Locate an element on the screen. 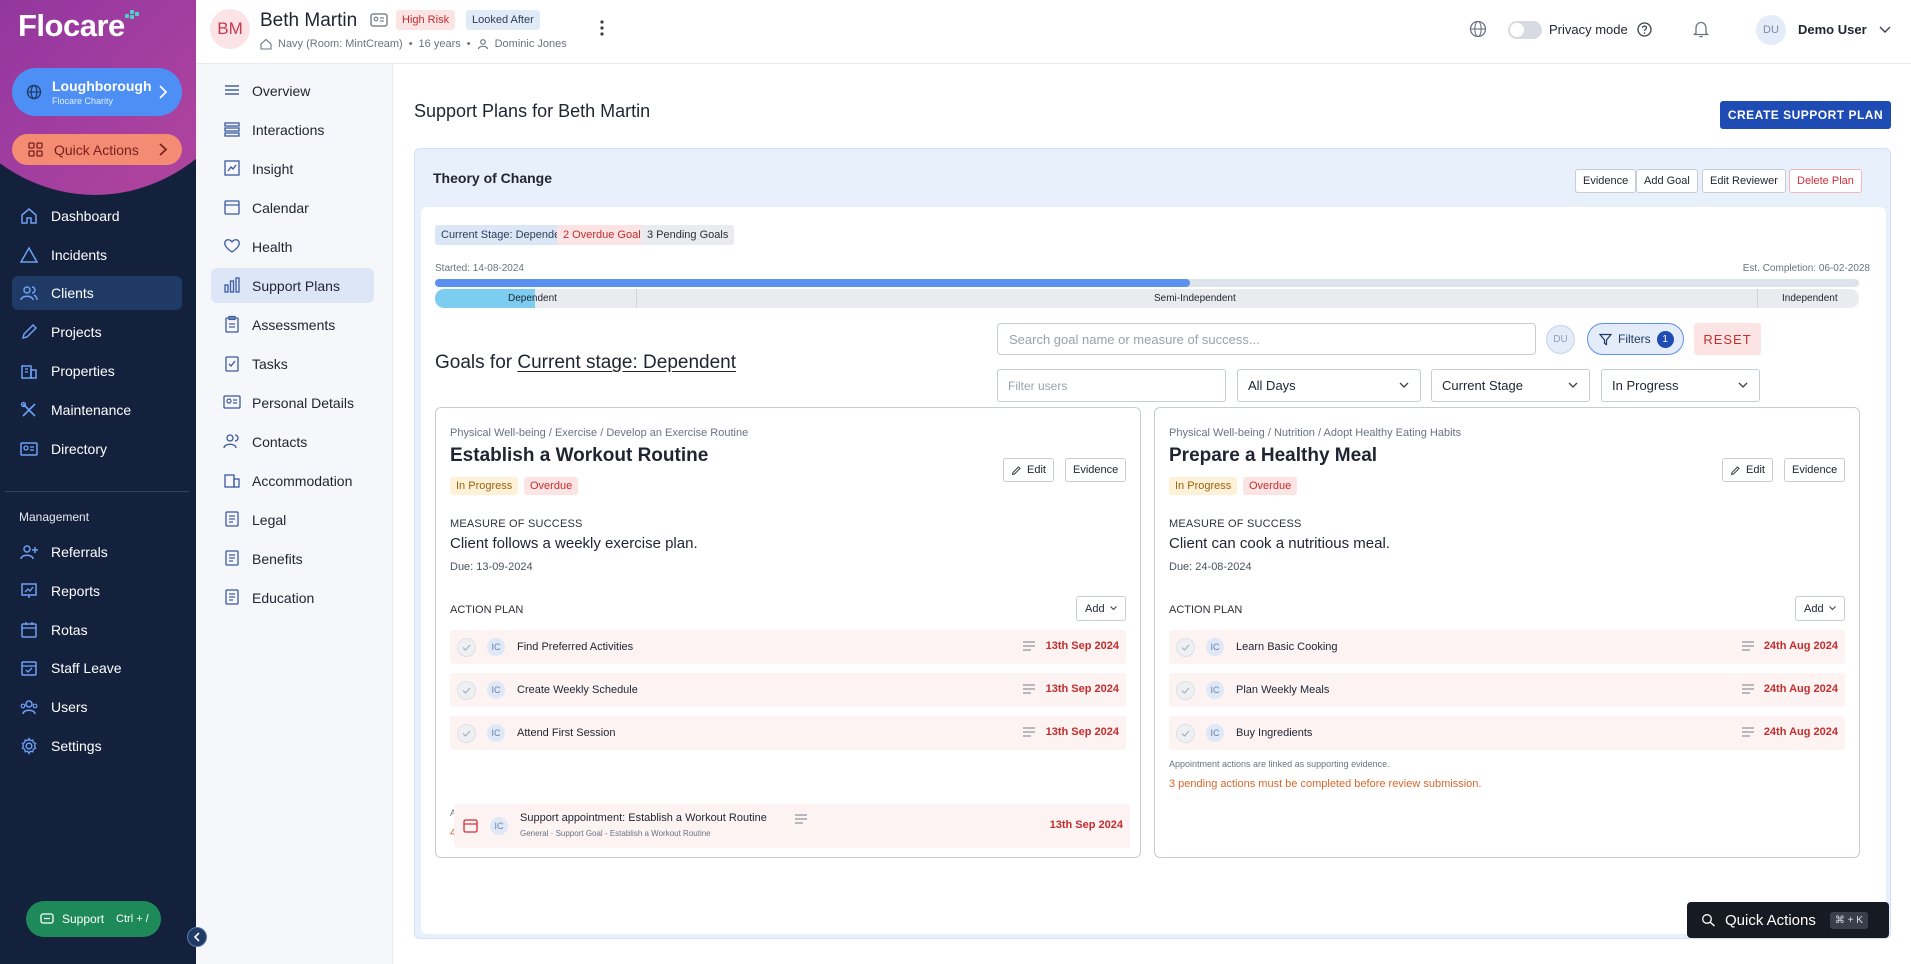  subnav-label: Health is located at coordinates (272, 246).